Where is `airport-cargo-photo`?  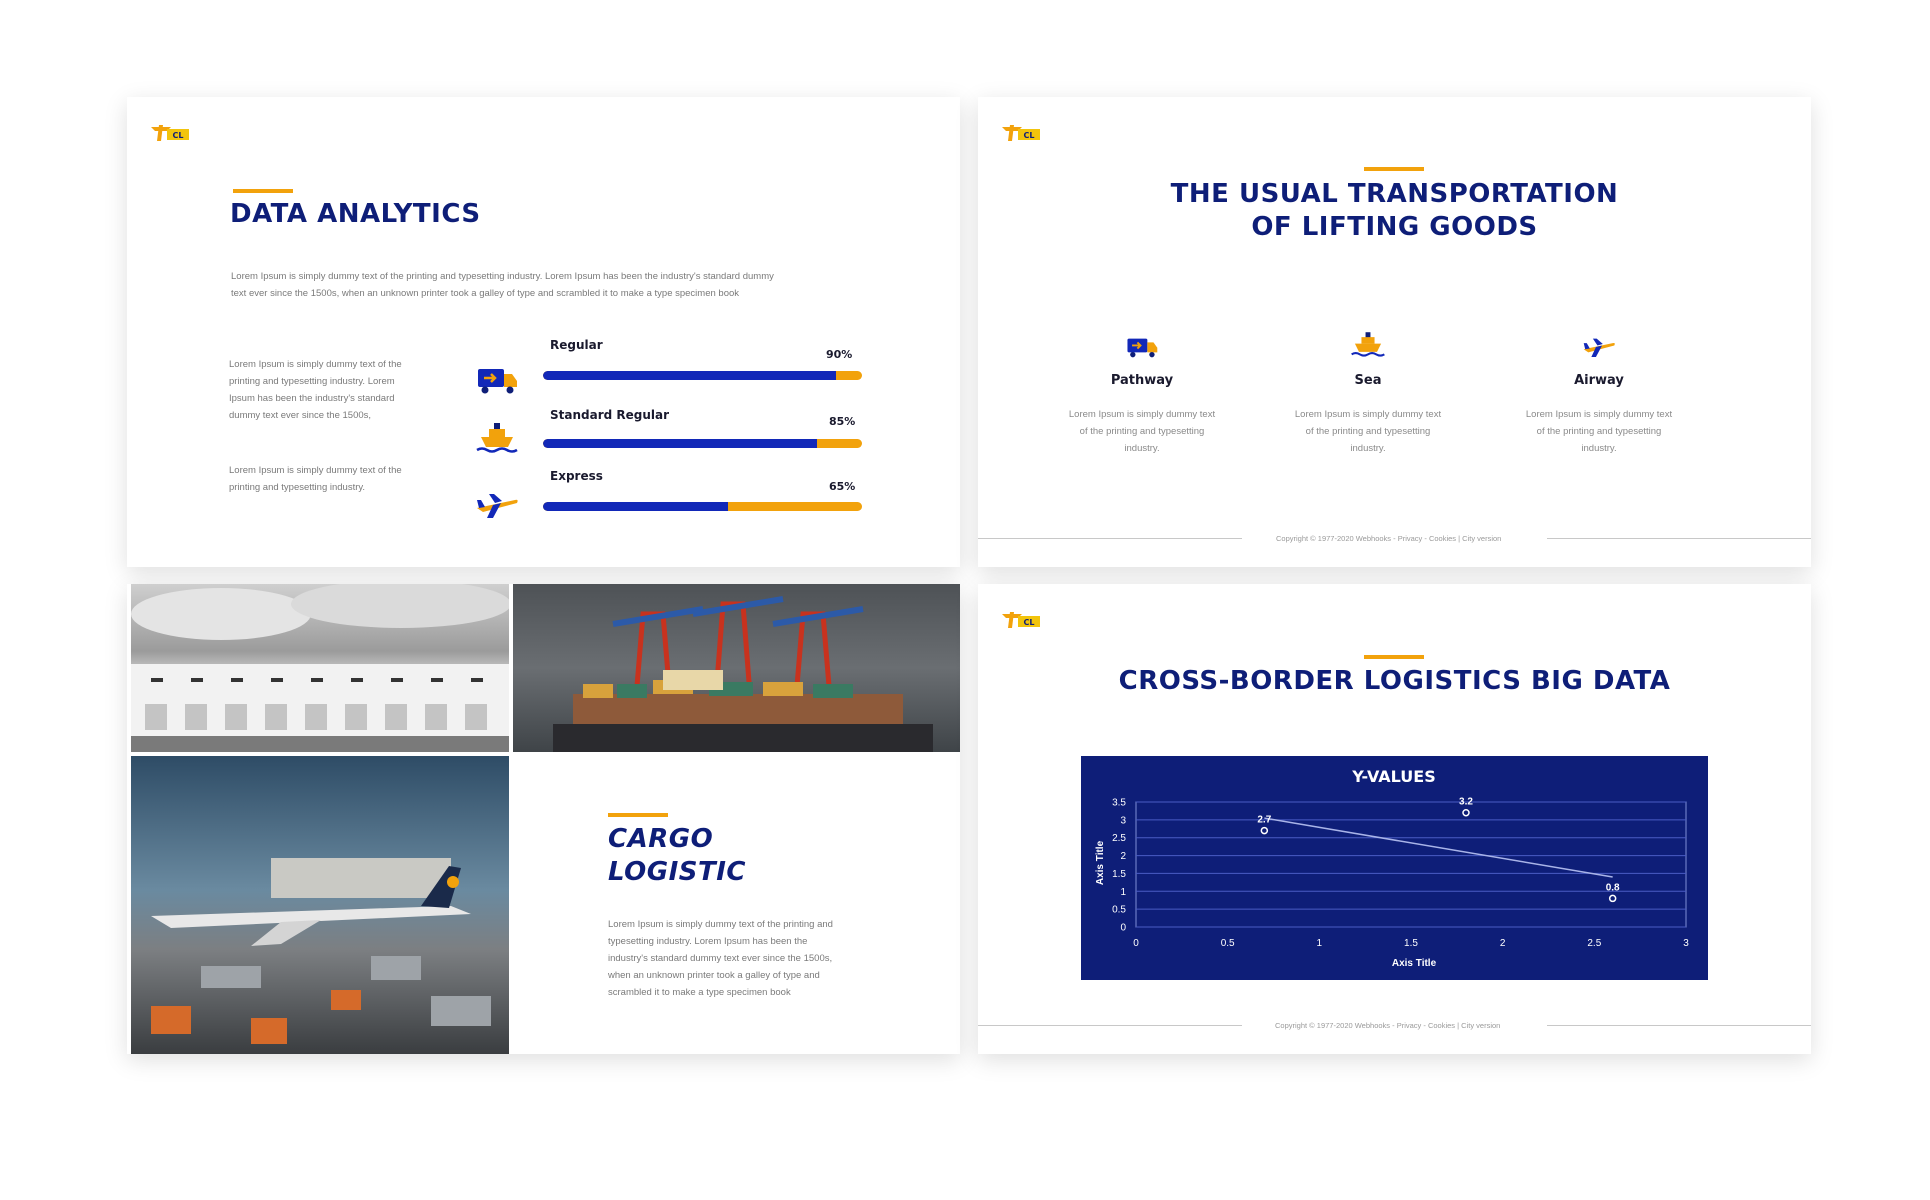 airport-cargo-photo is located at coordinates (320, 905).